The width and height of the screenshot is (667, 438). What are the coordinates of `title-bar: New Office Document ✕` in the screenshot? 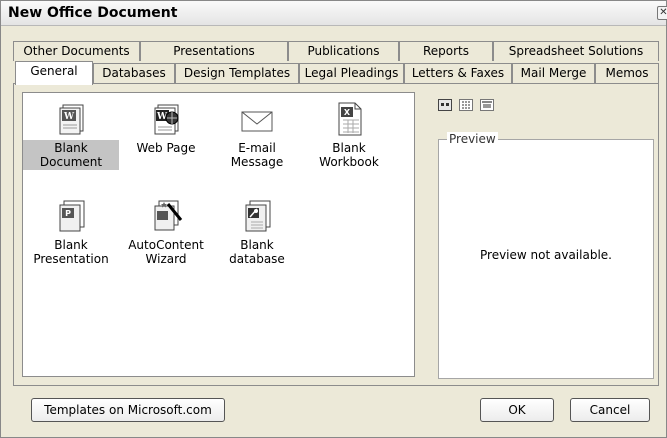 It's located at (334, 13).